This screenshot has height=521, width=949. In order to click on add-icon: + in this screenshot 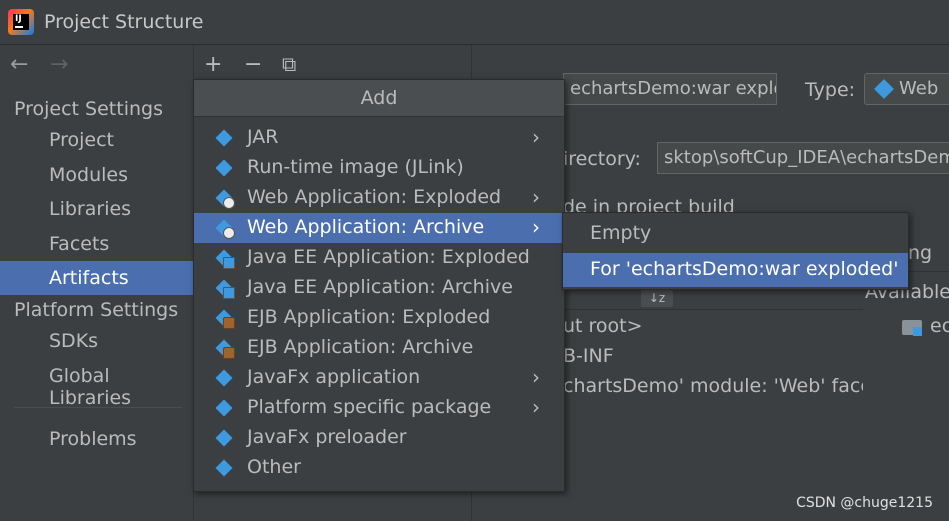, I will do `click(213, 64)`.